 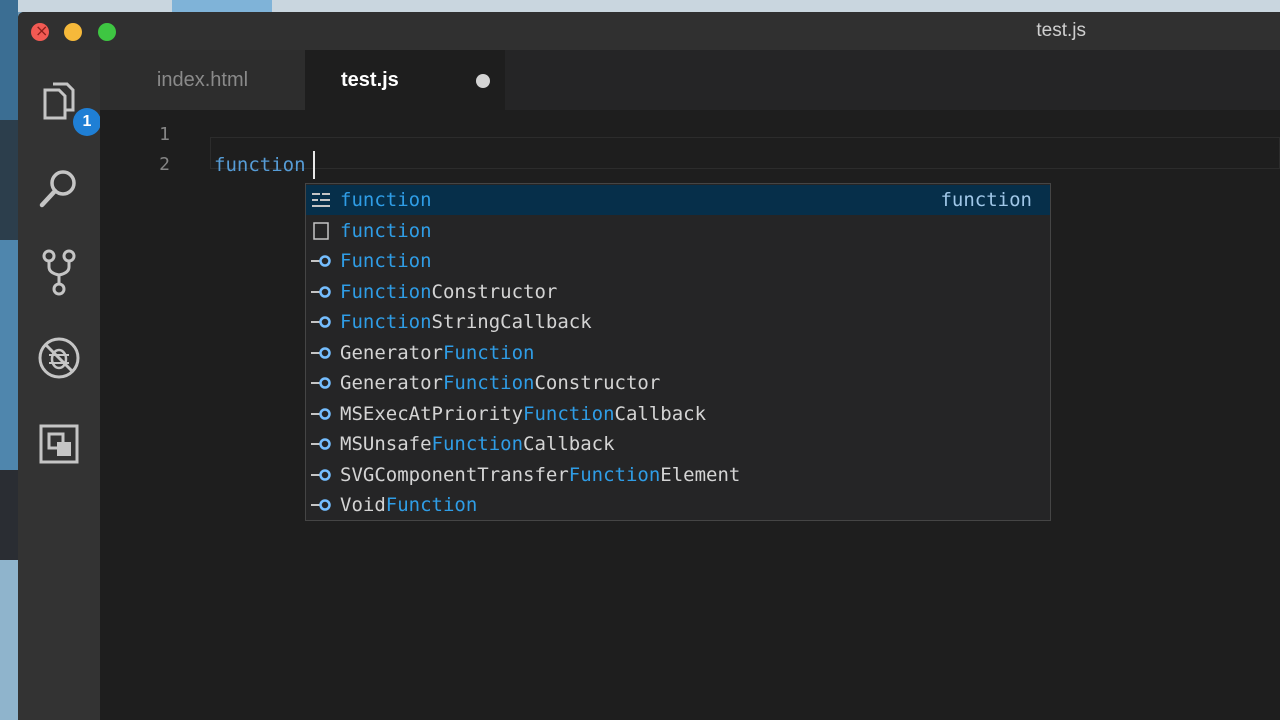 What do you see at coordinates (222, 6) in the screenshot?
I see `background-browser-tab` at bounding box center [222, 6].